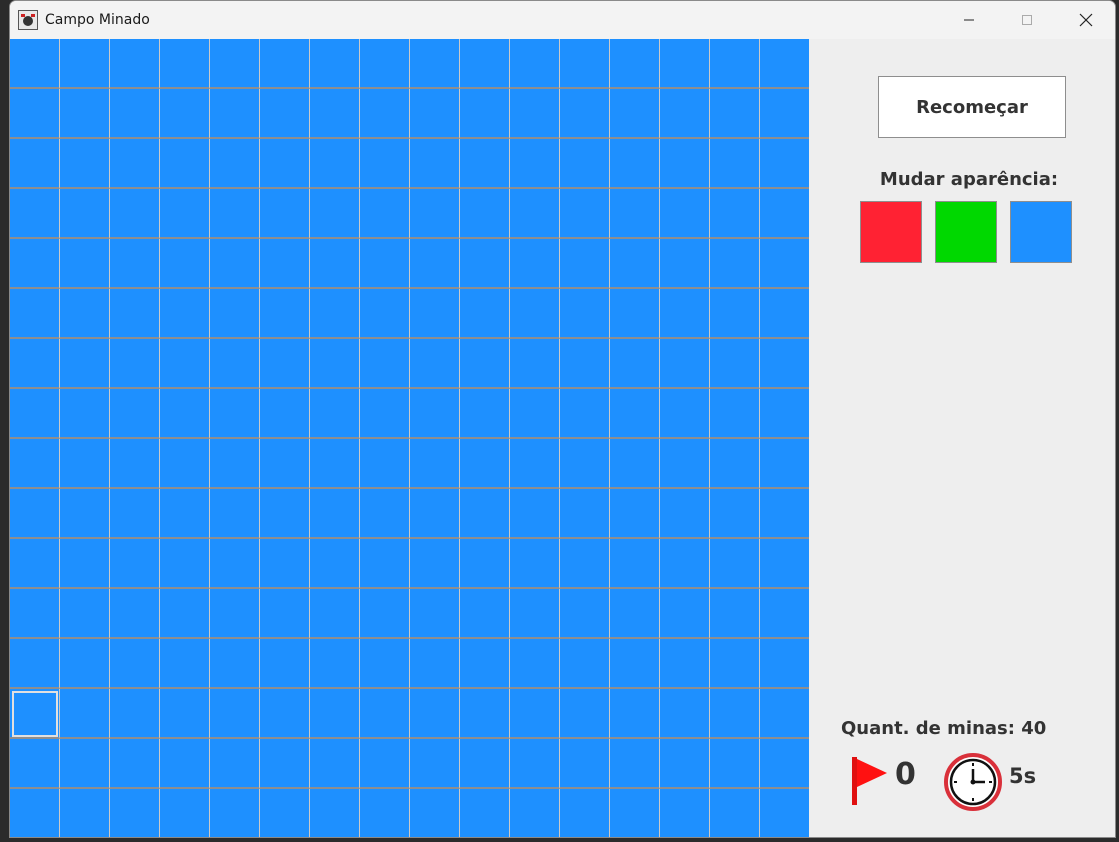 This screenshot has height=842, width=1119. What do you see at coordinates (562, 20) in the screenshot?
I see `title-bar: Campo Minado` at bounding box center [562, 20].